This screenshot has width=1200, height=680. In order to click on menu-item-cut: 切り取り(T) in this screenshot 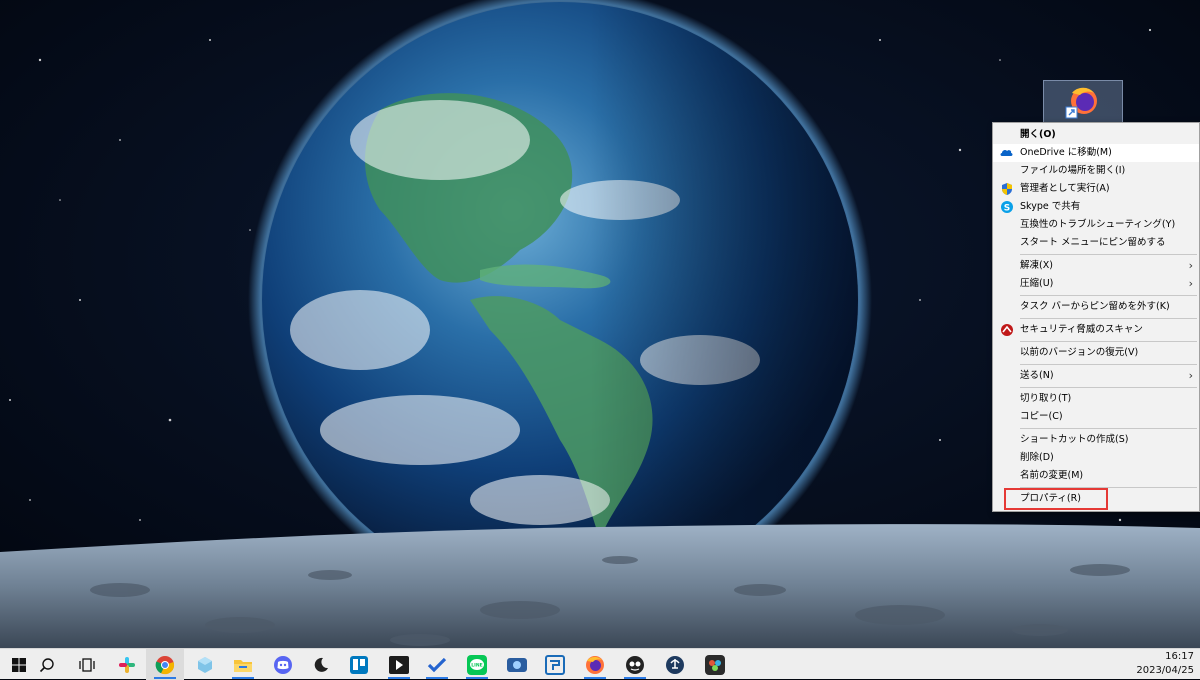, I will do `click(1096, 399)`.